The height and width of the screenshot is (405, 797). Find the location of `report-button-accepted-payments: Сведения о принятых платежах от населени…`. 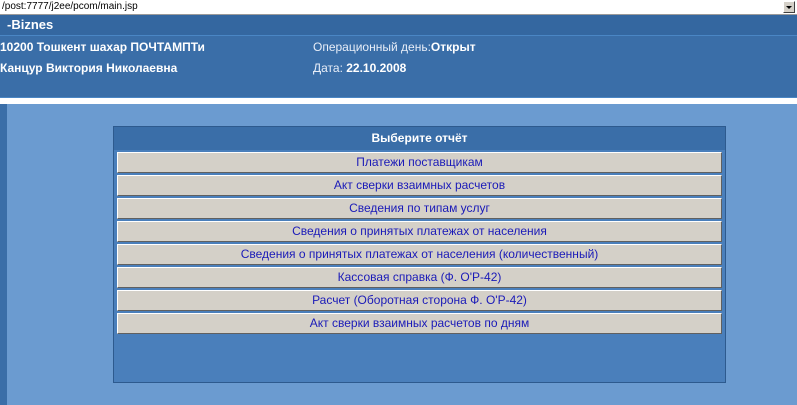

report-button-accepted-payments: Сведения о принятых платежах от населени… is located at coordinates (419, 231).